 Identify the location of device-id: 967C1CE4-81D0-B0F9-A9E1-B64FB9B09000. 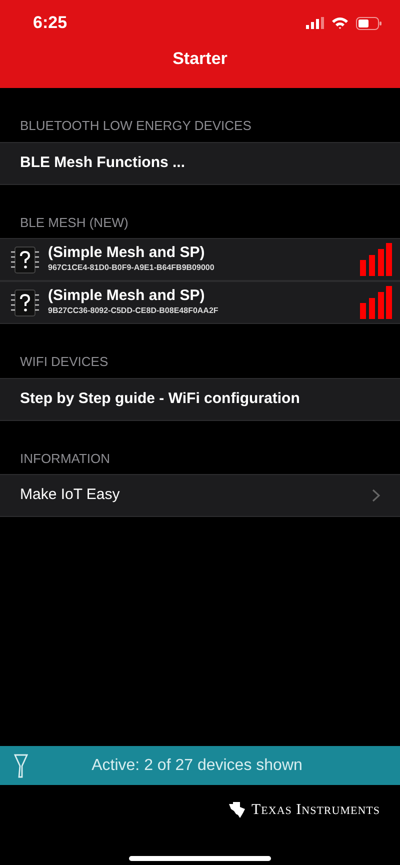
(132, 268).